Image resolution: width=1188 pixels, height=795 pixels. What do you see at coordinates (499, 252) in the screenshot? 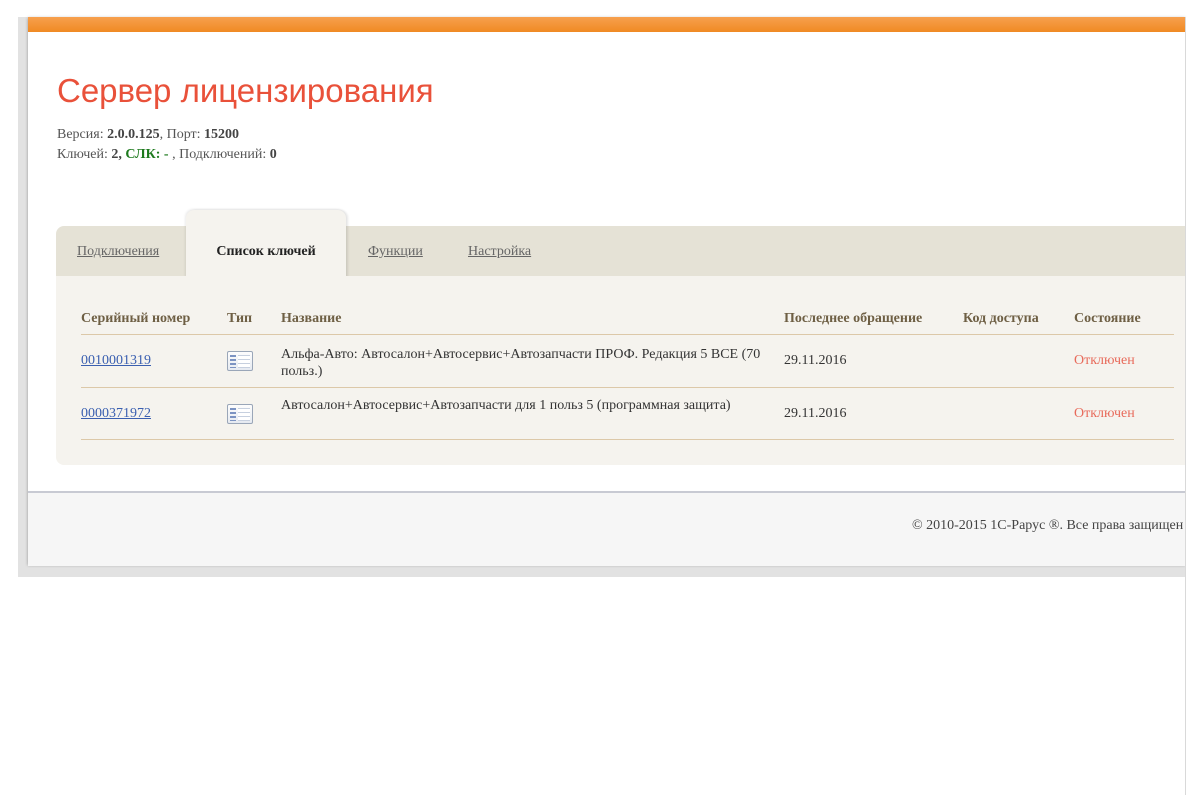
I see `tab-settings: Настройка` at bounding box center [499, 252].